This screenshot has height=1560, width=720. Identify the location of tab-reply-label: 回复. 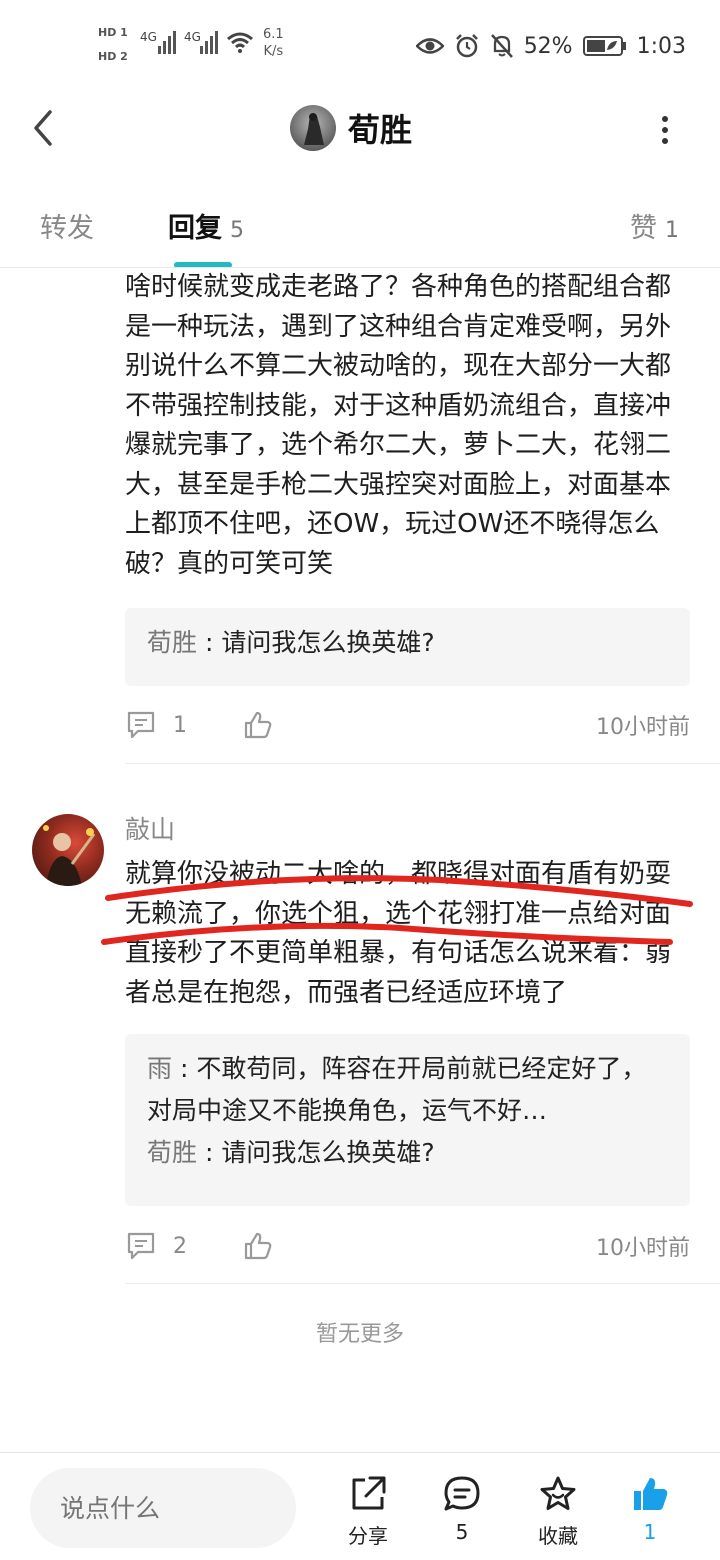
(195, 228).